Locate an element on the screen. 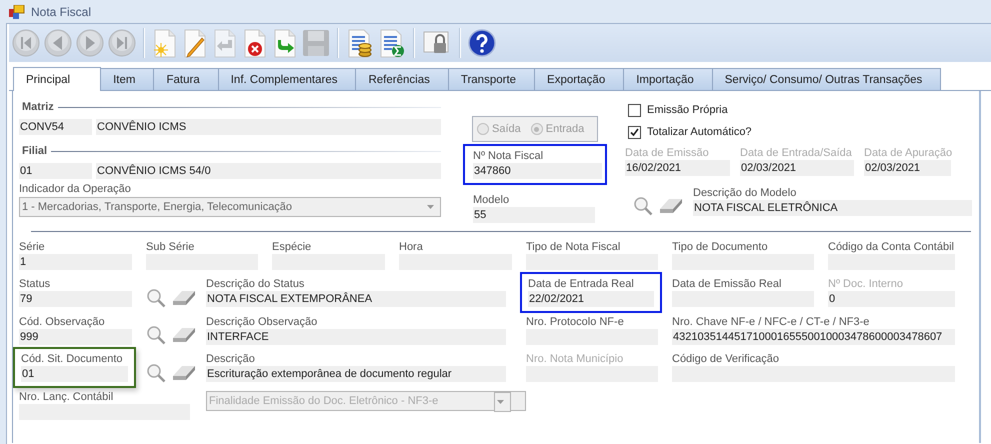 The height and width of the screenshot is (444, 991). tab: Exportação is located at coordinates (579, 79).